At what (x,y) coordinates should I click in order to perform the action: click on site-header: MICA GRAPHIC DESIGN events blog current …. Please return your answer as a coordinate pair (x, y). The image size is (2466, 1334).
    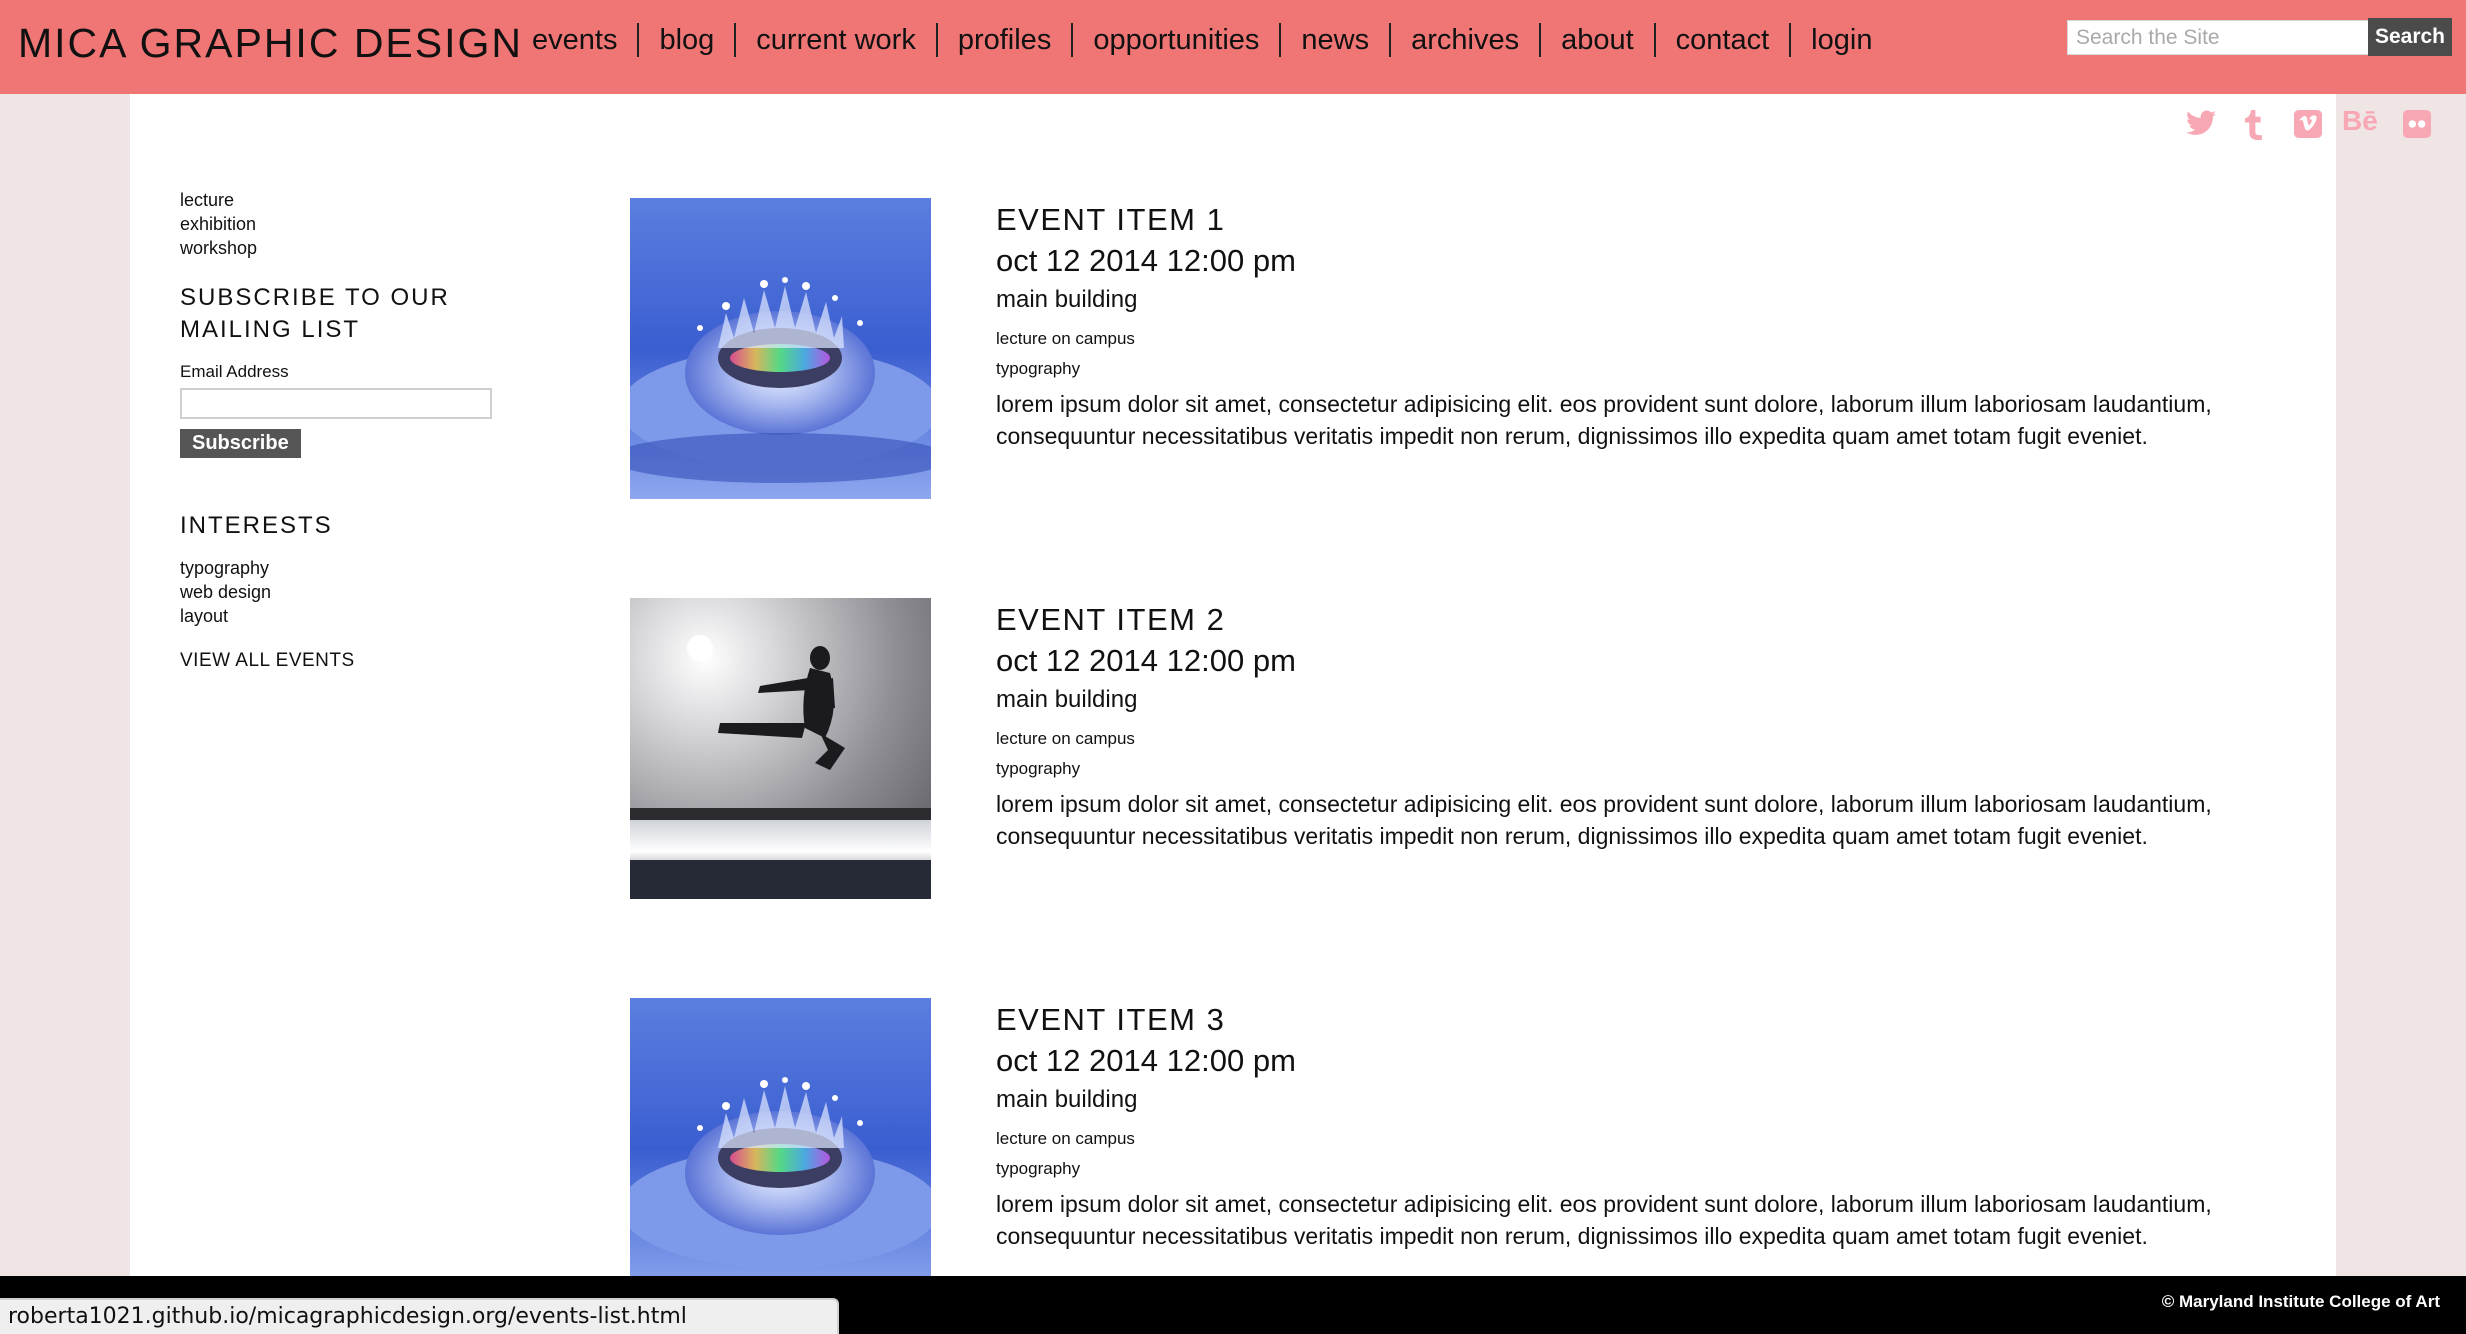
    Looking at the image, I should click on (1233, 47).